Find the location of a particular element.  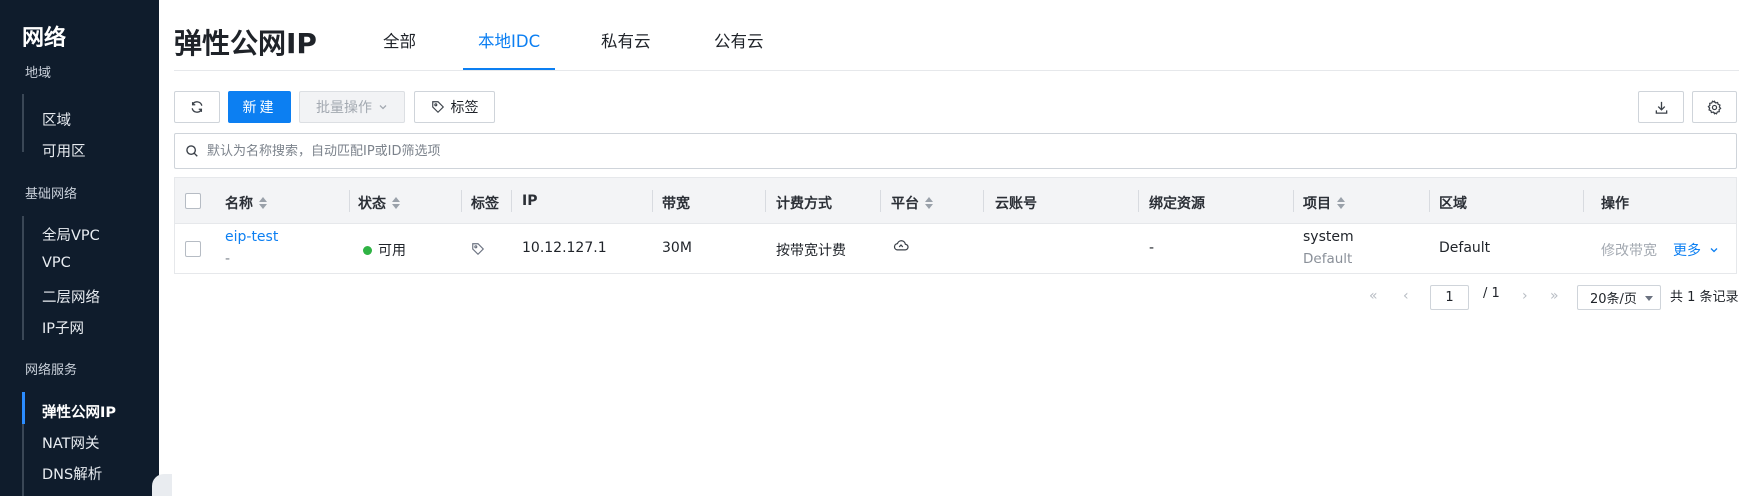

sidebar-item-nat-gateway: NAT网关 is located at coordinates (71, 442).